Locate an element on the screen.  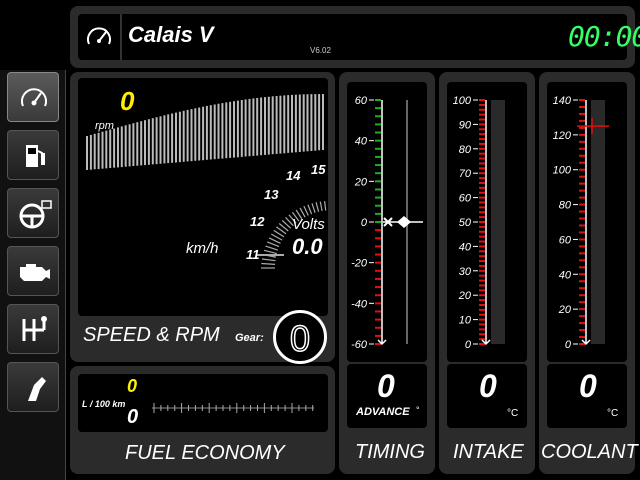
gauge-scale-label: 10 is located at coordinates (465, 321).